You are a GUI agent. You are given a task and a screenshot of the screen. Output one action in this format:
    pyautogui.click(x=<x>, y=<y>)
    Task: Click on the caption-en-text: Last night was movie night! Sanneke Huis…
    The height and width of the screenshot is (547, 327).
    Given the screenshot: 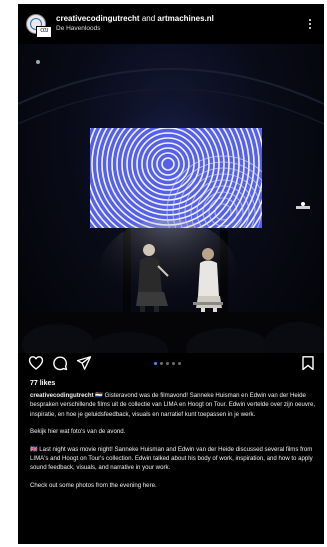 What is the action you would take?
    pyautogui.click(x=171, y=458)
    